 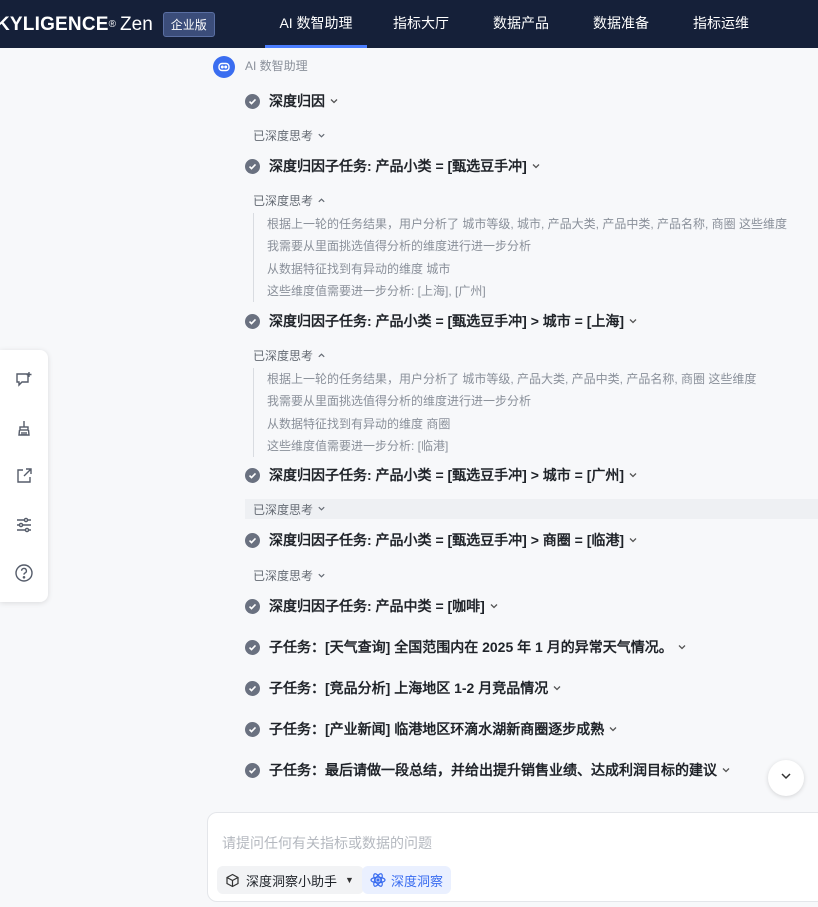 I want to click on tab-data-preparation: 数据准备, so click(x=621, y=24).